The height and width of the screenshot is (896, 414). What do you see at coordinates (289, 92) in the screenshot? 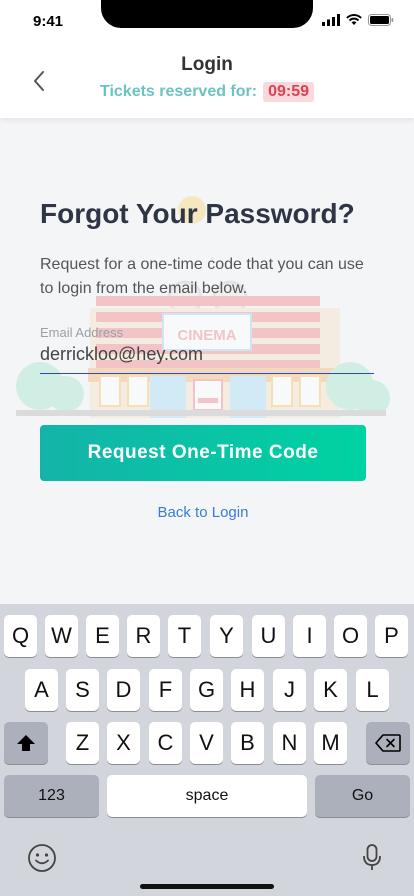
I see `reservation-timer: 09:59` at bounding box center [289, 92].